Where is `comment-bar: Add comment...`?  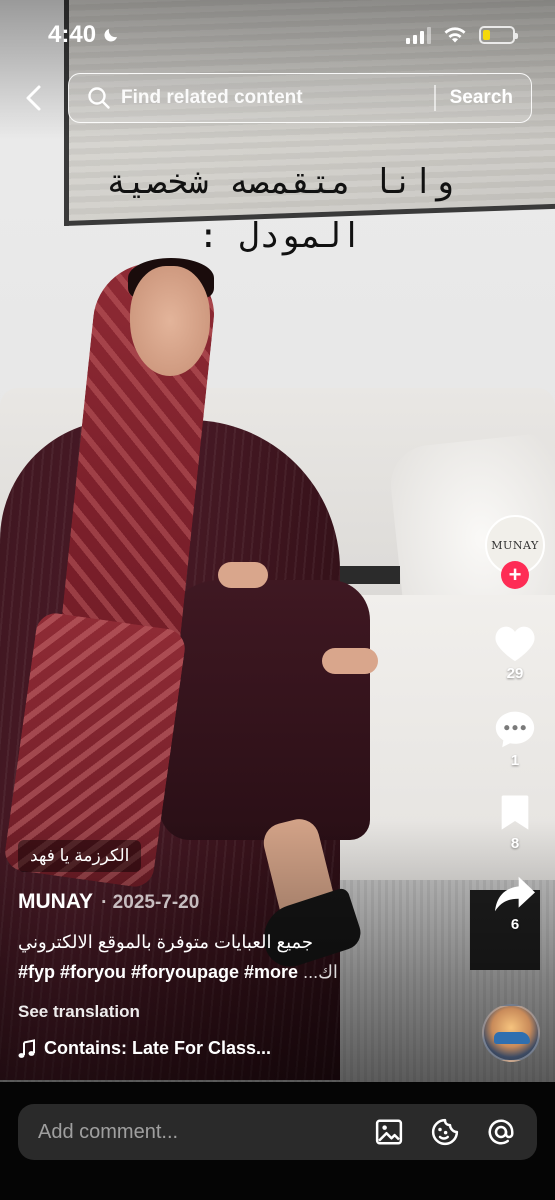
comment-bar: Add comment... is located at coordinates (277, 1141).